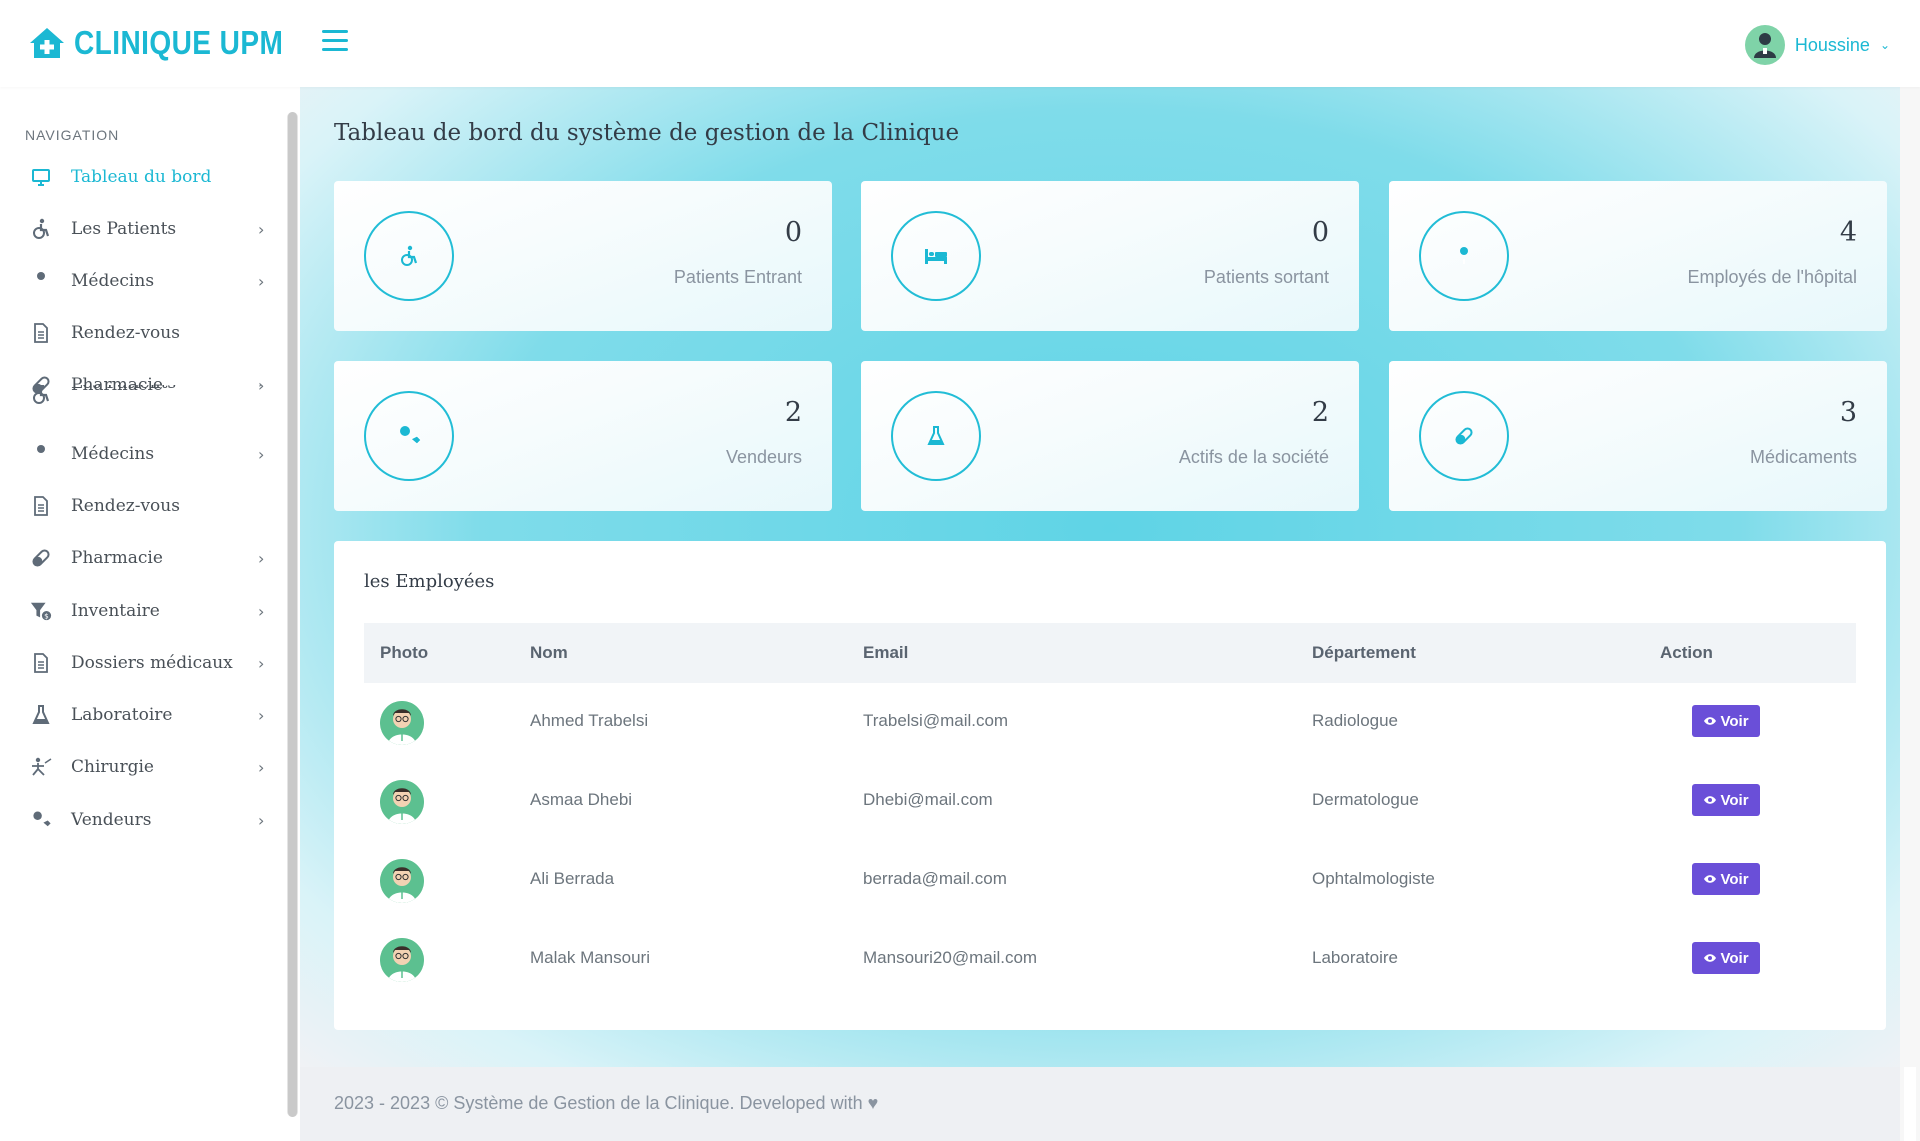 The height and width of the screenshot is (1141, 1920). Describe the element at coordinates (1365, 799) in the screenshot. I see `employee-department: Dermatologue` at that location.